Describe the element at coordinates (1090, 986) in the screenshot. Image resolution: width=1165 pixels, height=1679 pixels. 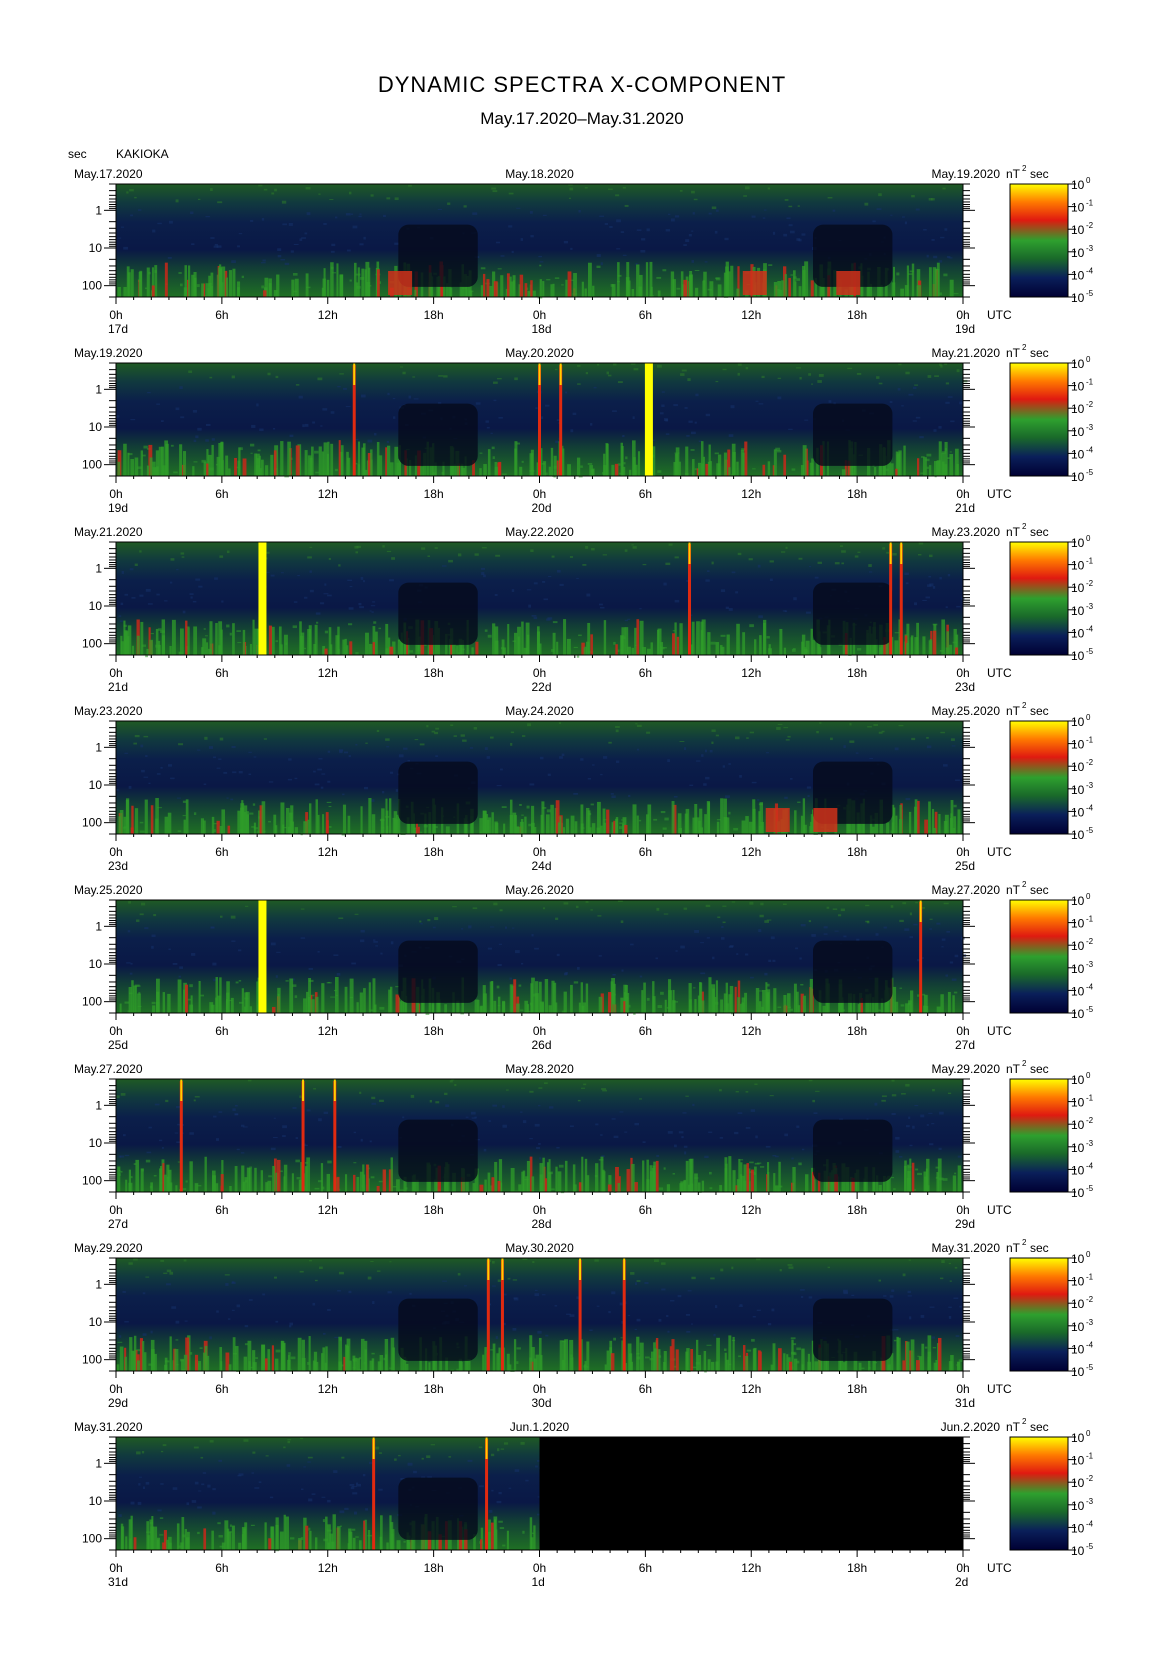
I see `colorbar-tick-exponent: -4` at that location.